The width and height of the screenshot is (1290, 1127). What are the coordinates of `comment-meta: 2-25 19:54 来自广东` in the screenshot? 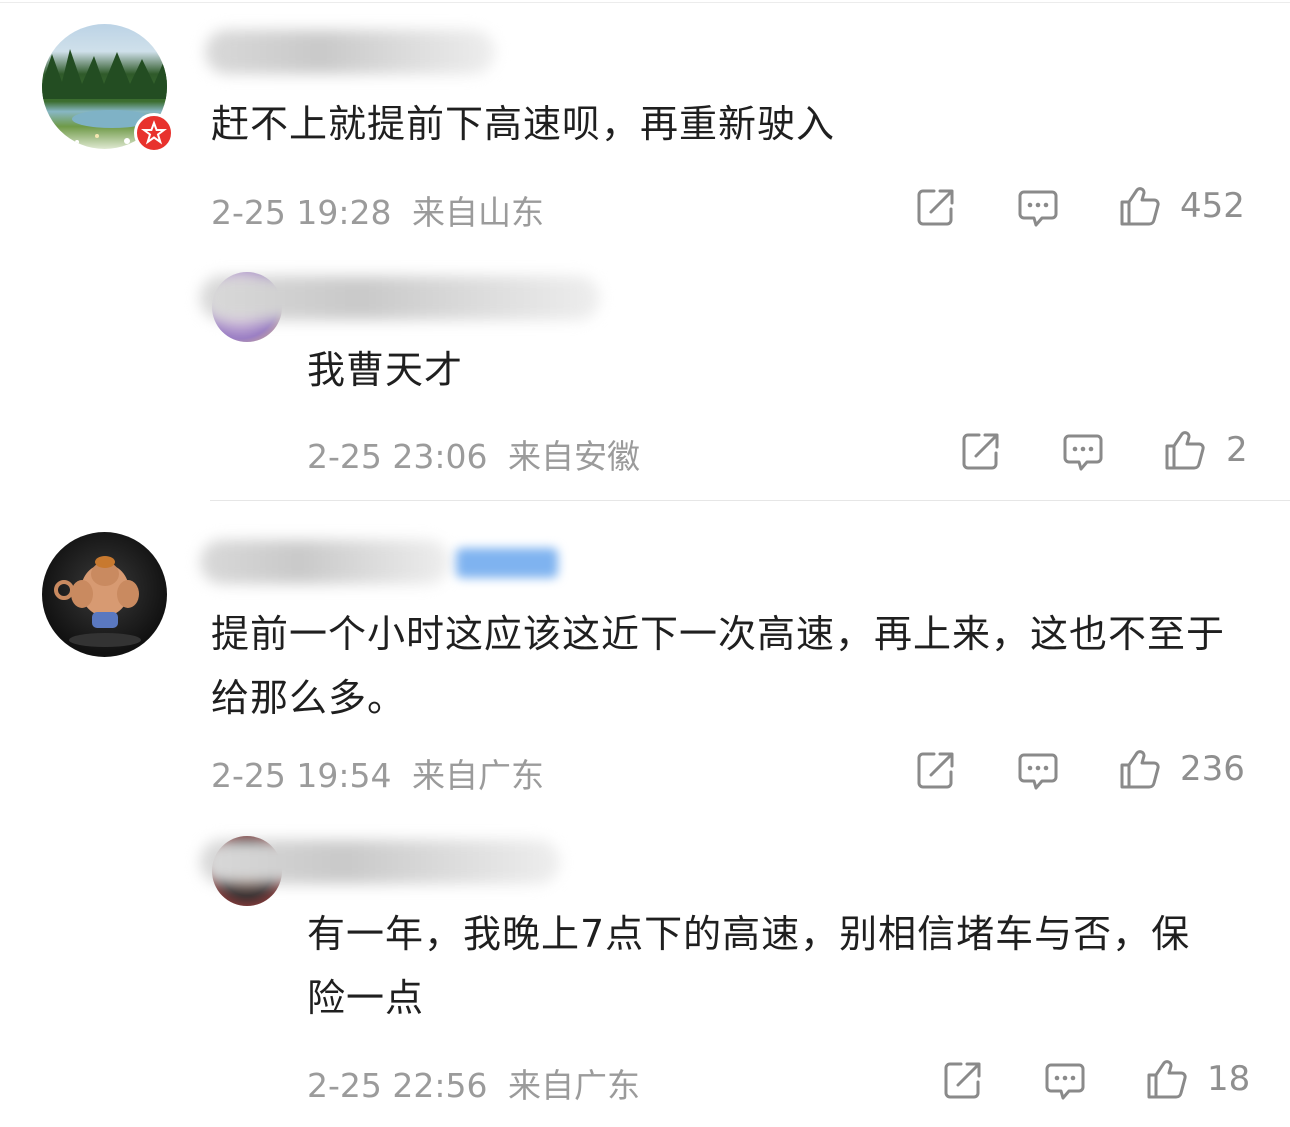 It's located at (377, 773).